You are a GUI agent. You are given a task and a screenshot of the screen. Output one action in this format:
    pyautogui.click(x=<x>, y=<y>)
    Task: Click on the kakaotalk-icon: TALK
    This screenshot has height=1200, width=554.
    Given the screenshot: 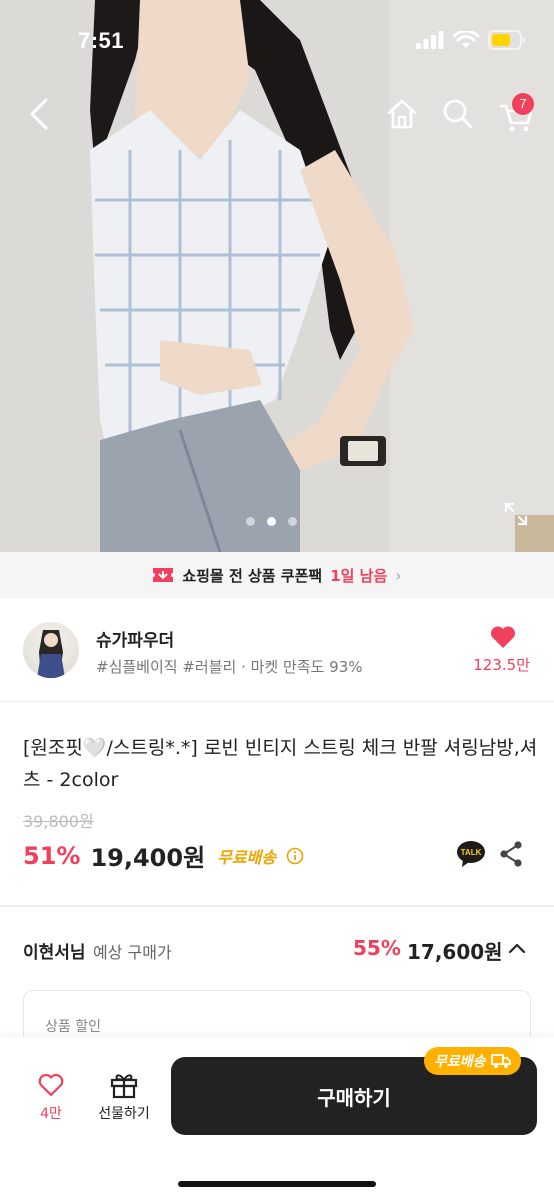 What is the action you would take?
    pyautogui.click(x=471, y=854)
    